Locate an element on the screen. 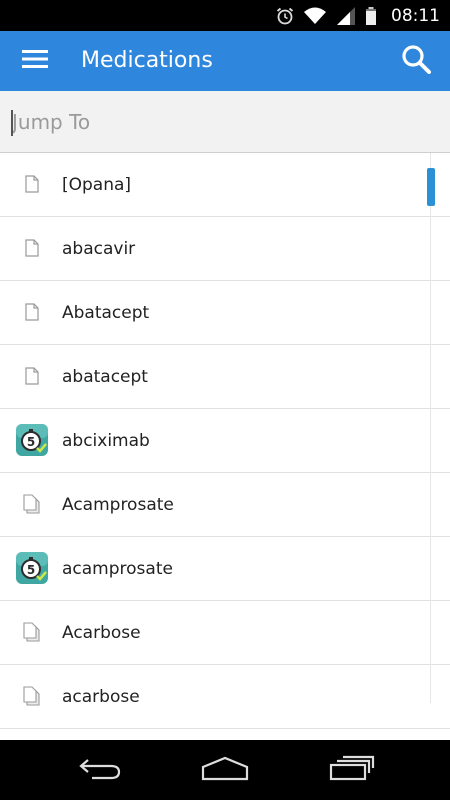 The height and width of the screenshot is (800, 450). hamburger-menu-icon is located at coordinates (35, 61).